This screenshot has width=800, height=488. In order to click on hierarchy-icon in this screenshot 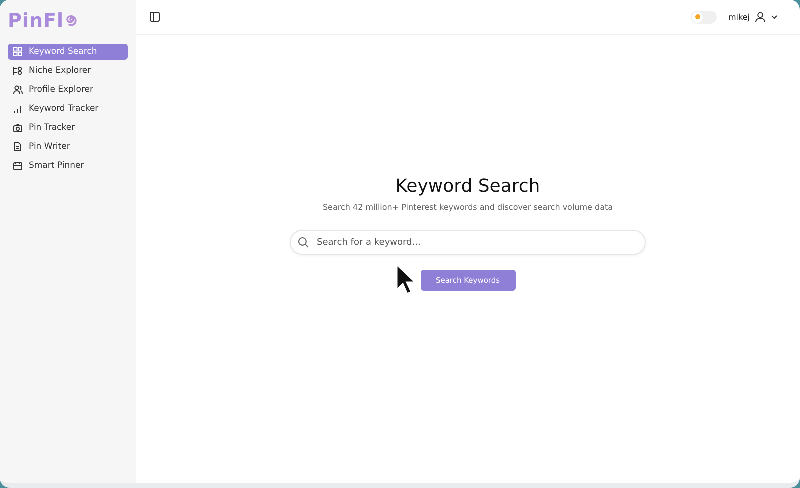, I will do `click(18, 71)`.